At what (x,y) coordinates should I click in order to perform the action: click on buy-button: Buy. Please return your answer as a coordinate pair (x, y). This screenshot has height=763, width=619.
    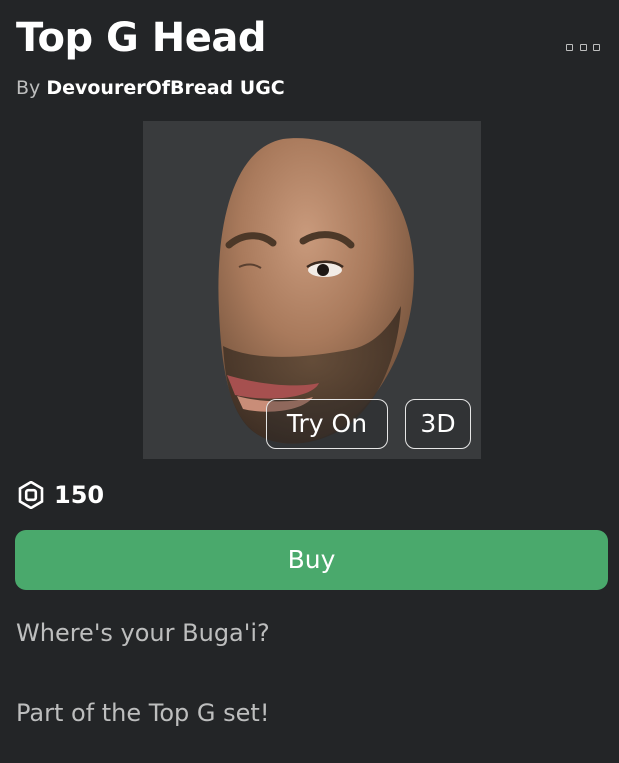
    Looking at the image, I should click on (311, 560).